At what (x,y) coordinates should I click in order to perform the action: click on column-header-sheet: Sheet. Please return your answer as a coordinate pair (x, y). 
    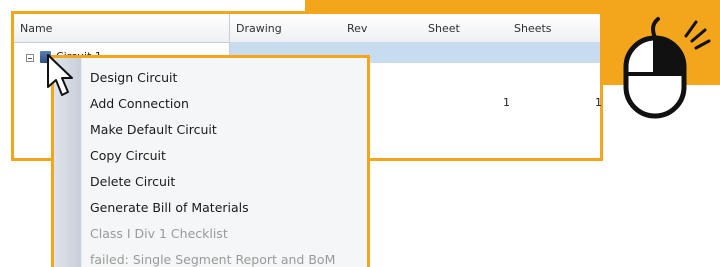
    Looking at the image, I should click on (444, 28).